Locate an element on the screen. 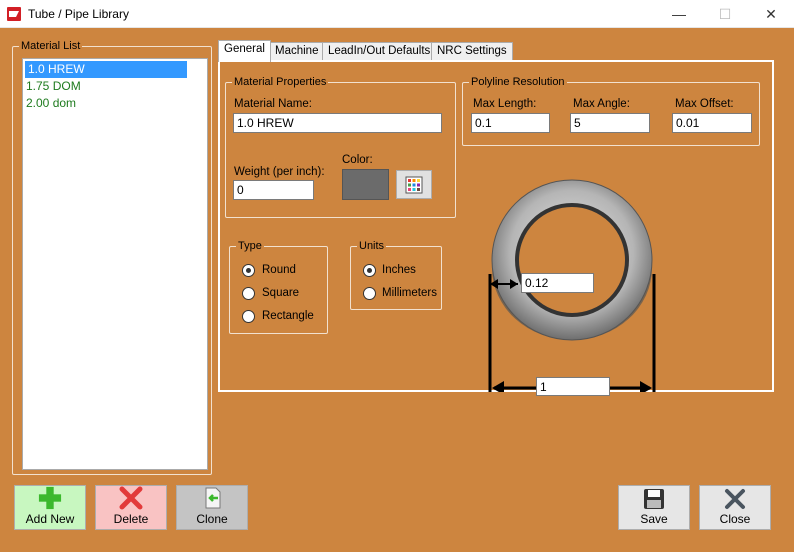 This screenshot has height=552, width=794. clone-button: Clone is located at coordinates (212, 507).